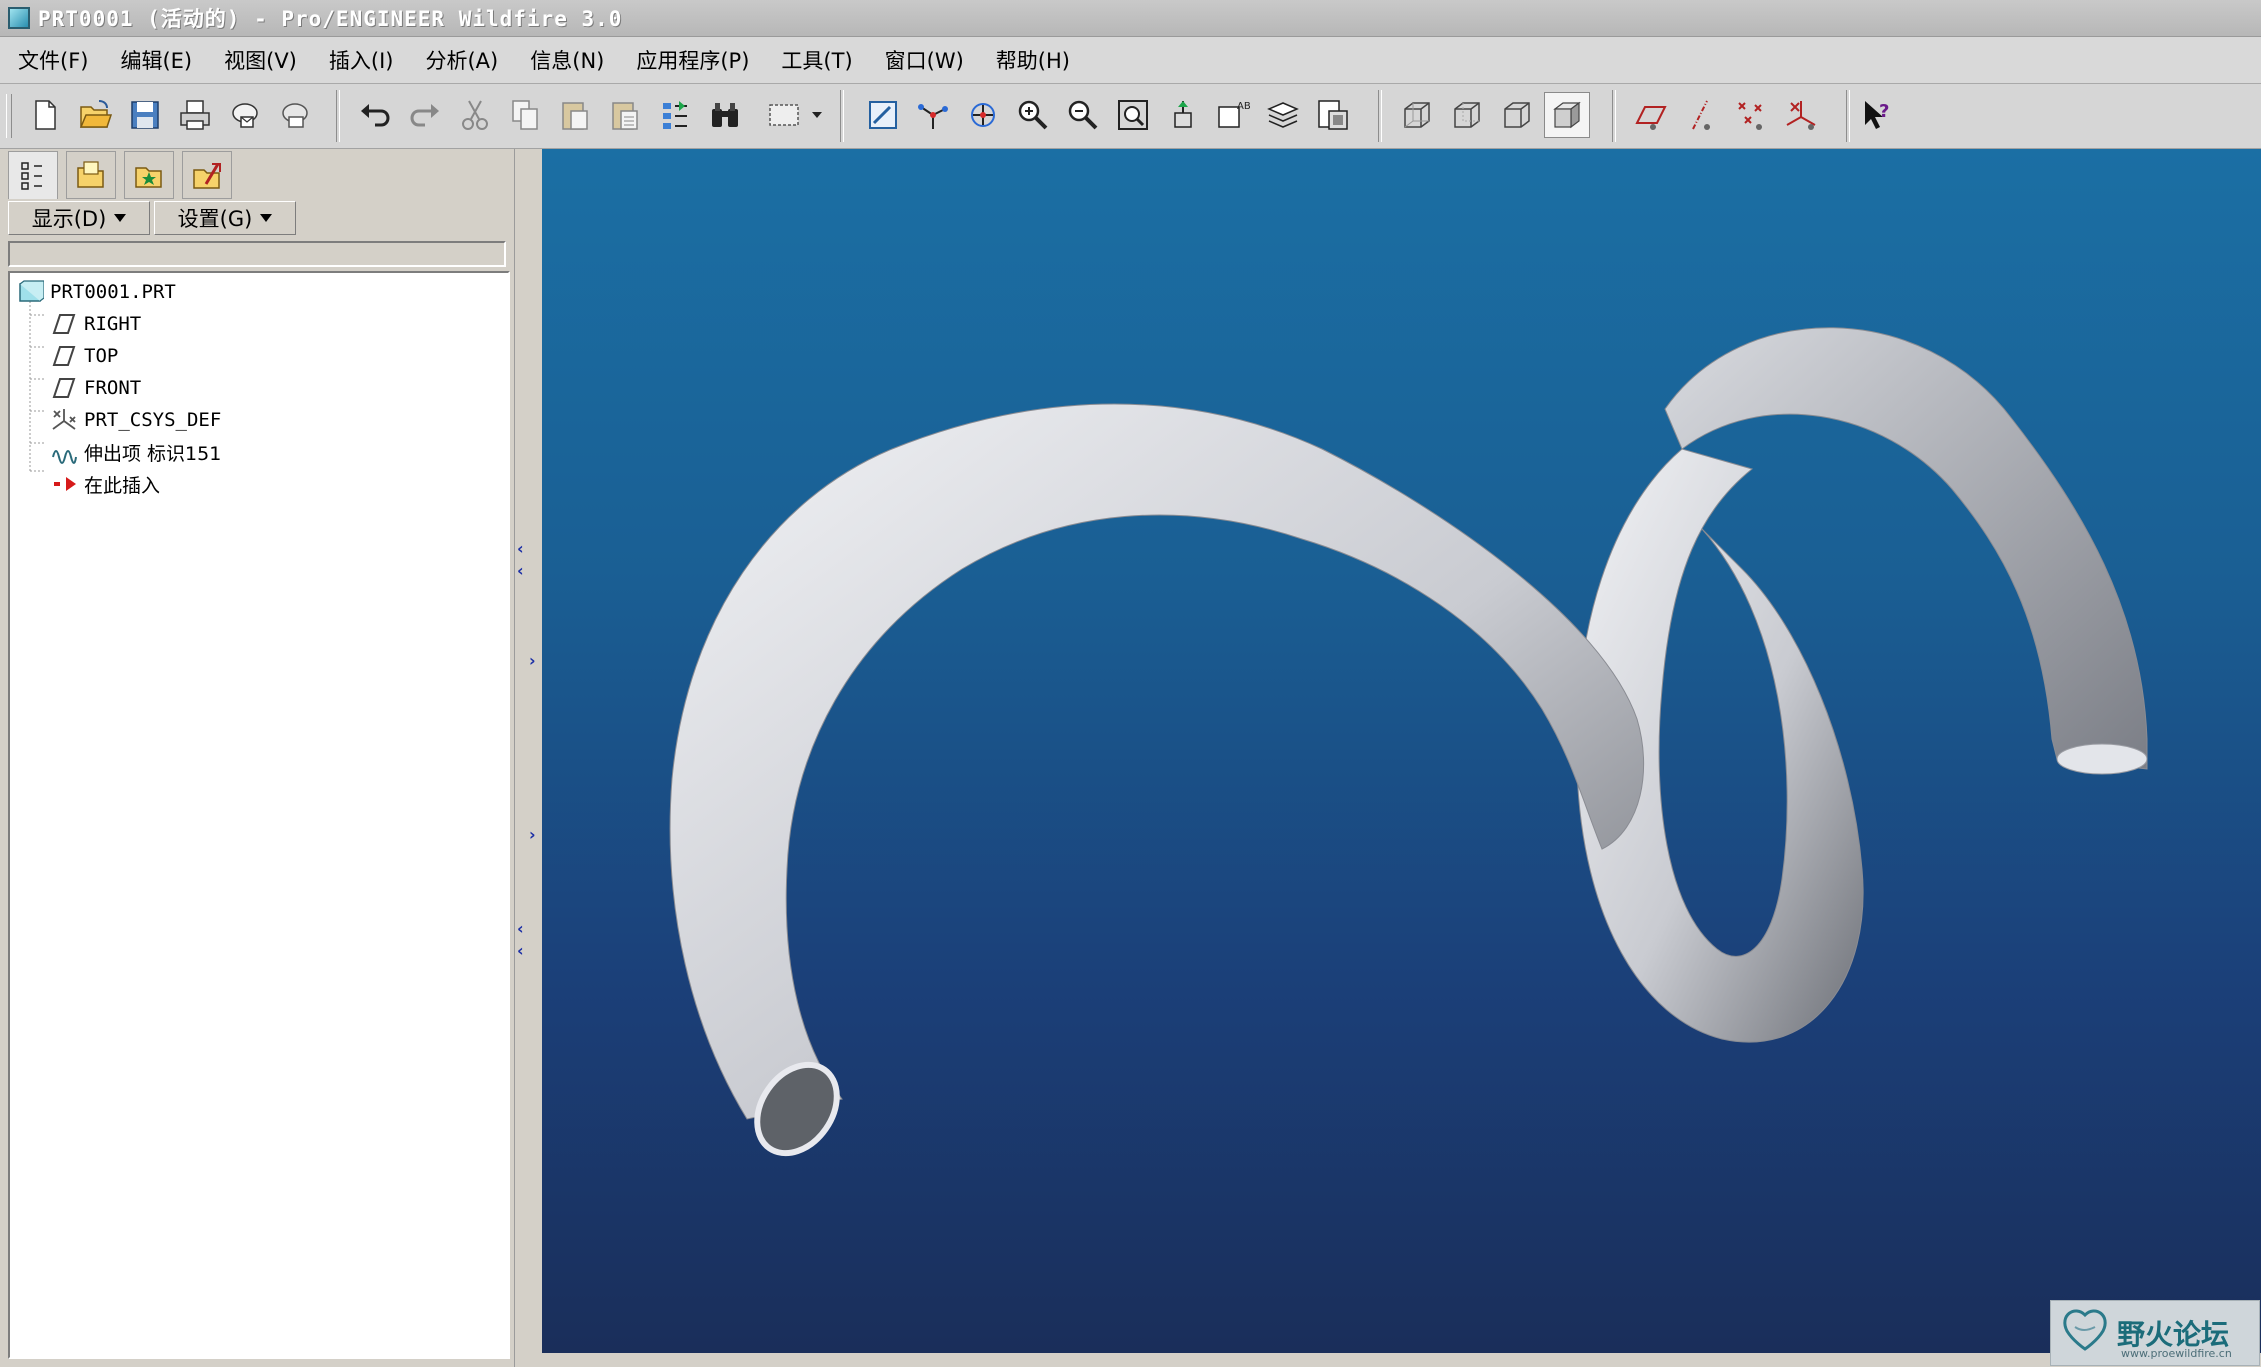  I want to click on settings-dropdown-button: 设置(G), so click(225, 218).